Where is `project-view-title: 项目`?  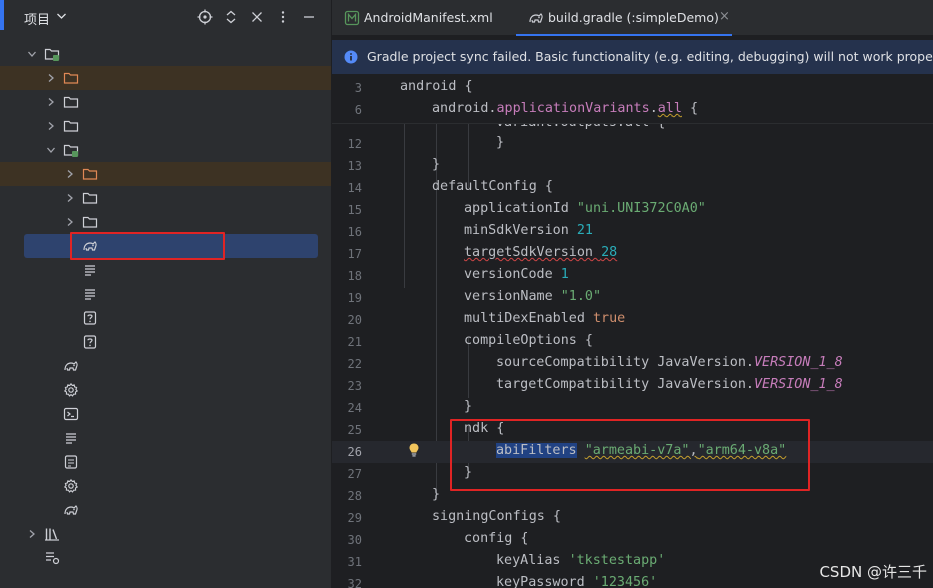
project-view-title: 项目 is located at coordinates (37, 18).